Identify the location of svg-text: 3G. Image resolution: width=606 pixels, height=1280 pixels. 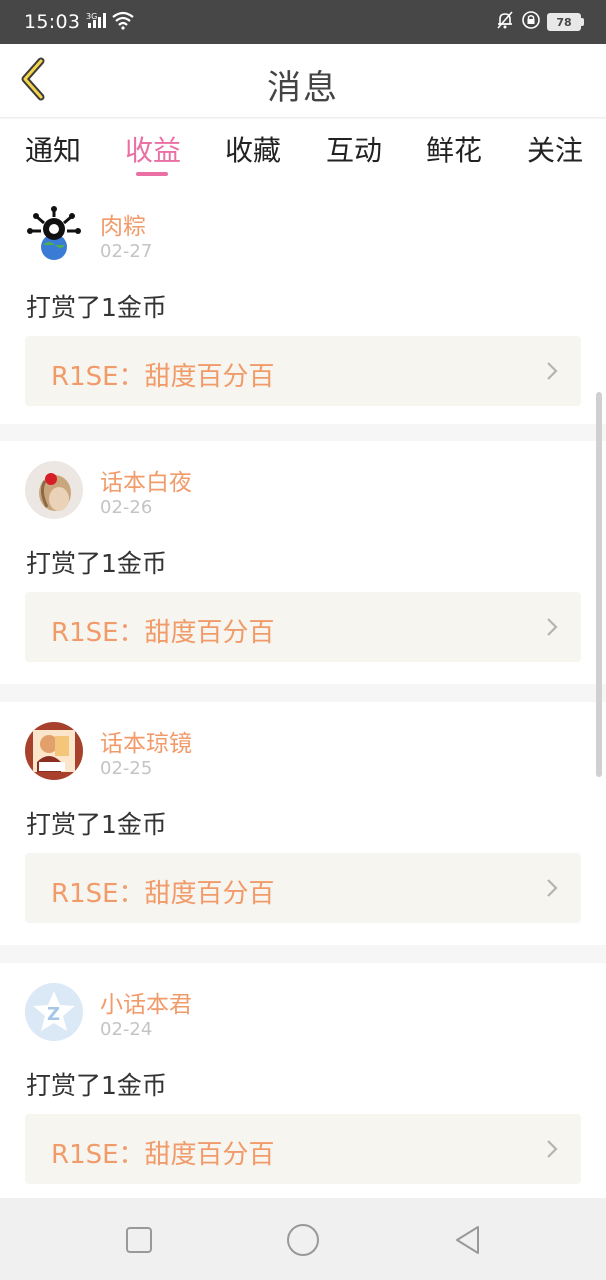
(91, 16).